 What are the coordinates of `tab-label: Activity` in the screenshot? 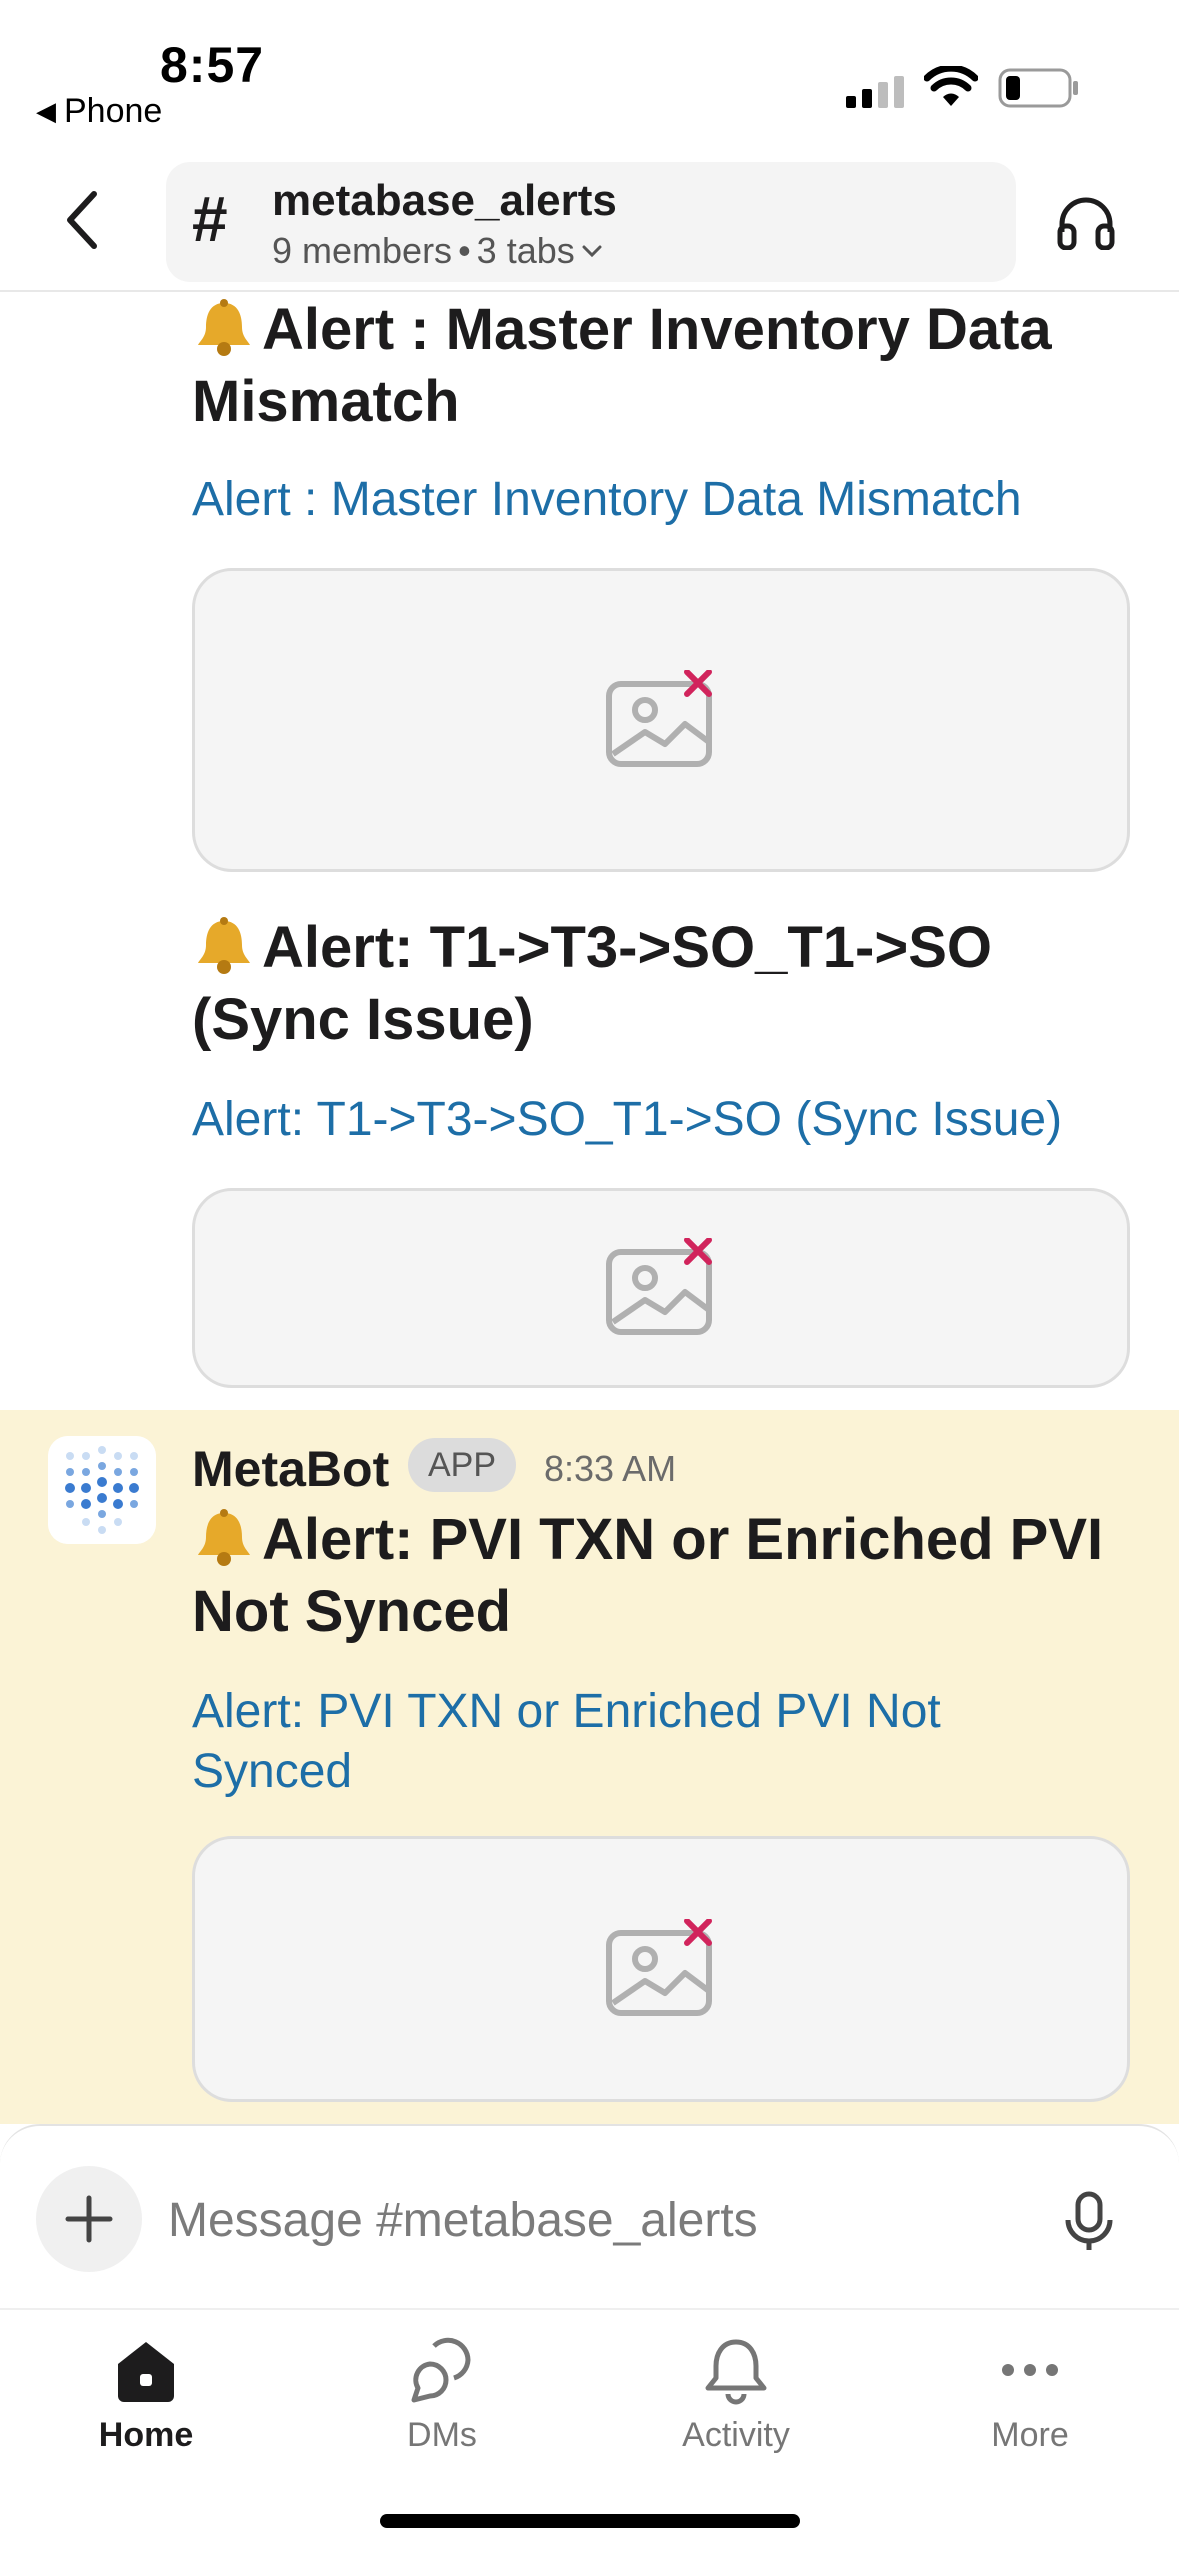 It's located at (736, 2435).